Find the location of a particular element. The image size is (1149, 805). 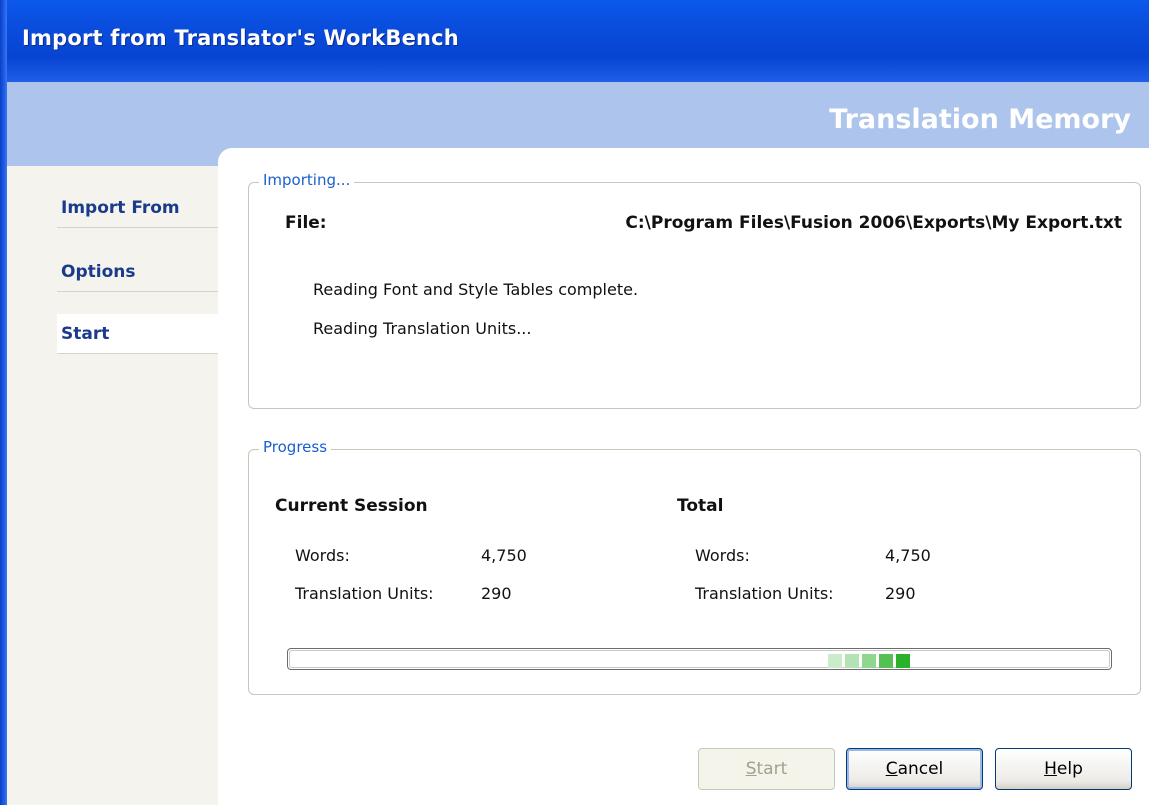

nav-item-start: Start is located at coordinates (137, 334).